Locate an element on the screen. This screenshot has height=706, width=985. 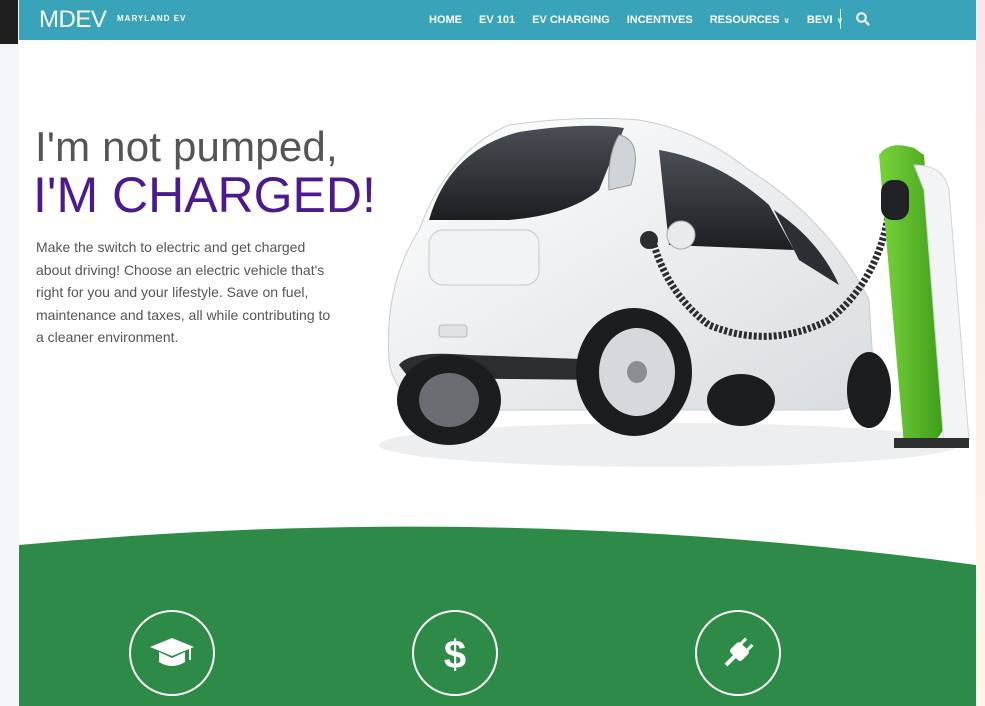
feature-incentives-button: $ is located at coordinates (455, 653).